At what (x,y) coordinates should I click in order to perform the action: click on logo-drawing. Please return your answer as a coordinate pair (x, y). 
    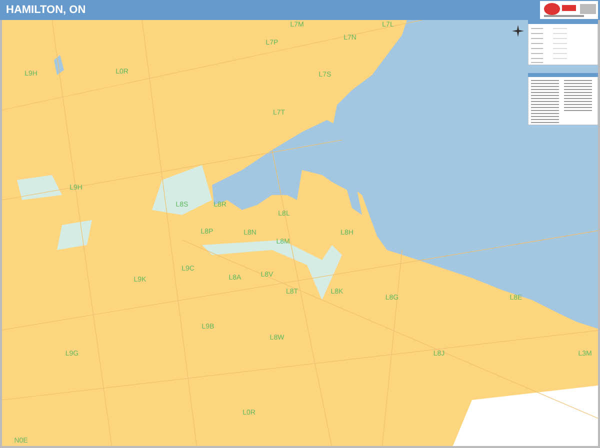
    Looking at the image, I should click on (569, 10).